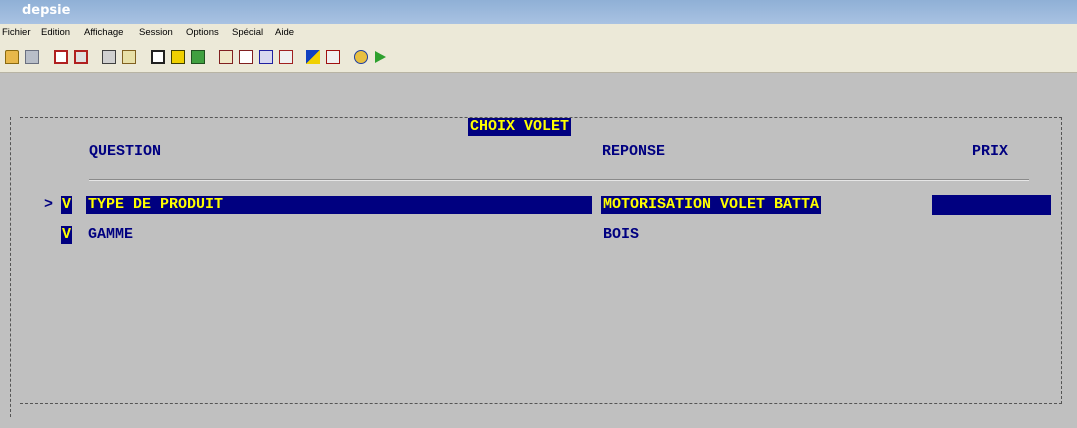  Describe the element at coordinates (49, 204) in the screenshot. I see `row-cursor: >` at that location.